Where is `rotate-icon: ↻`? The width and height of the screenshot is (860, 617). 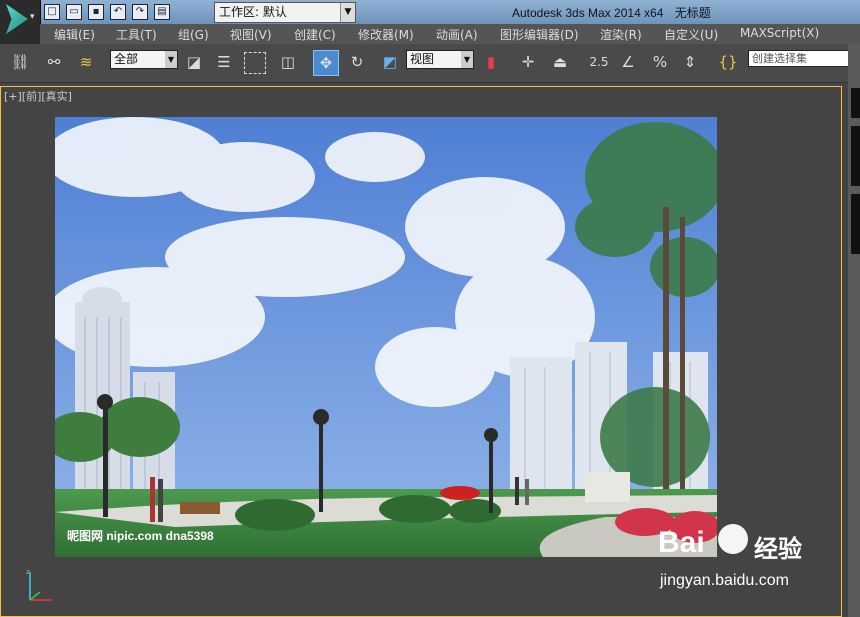
rotate-icon: ↻ is located at coordinates (357, 62).